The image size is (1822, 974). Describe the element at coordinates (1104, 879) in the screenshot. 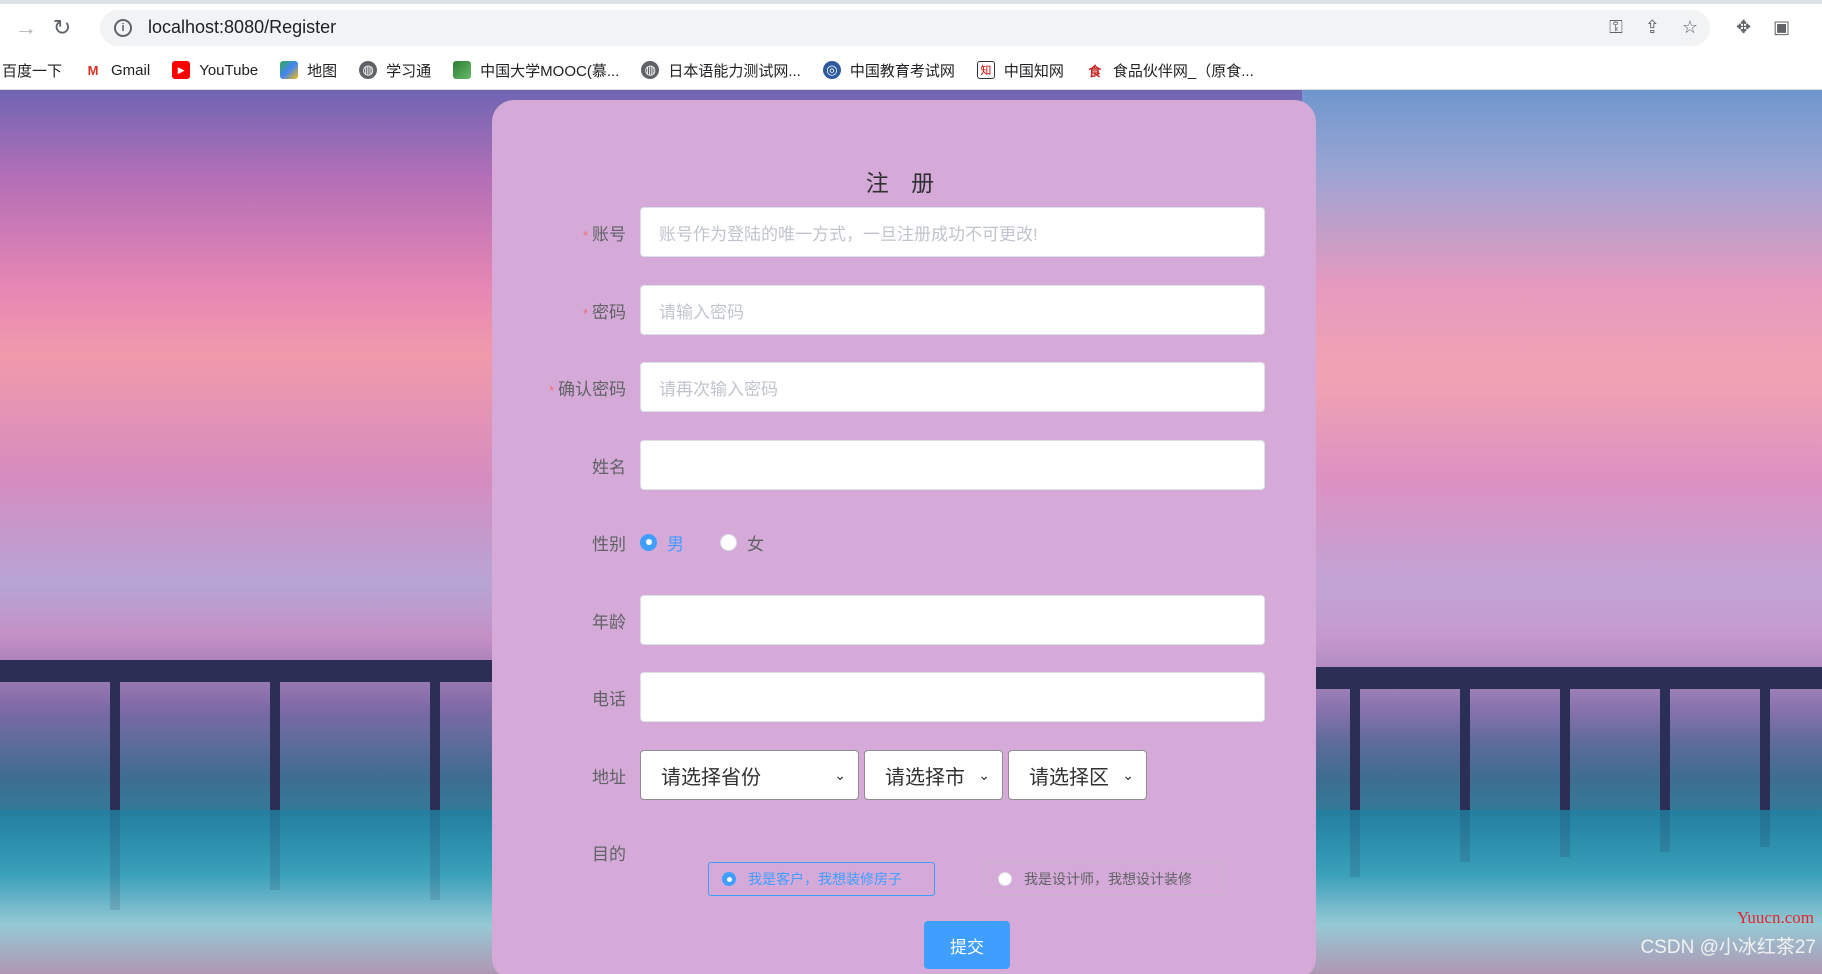

I see `purpose-designer-radio: 我是设计师，我想设计装修` at that location.